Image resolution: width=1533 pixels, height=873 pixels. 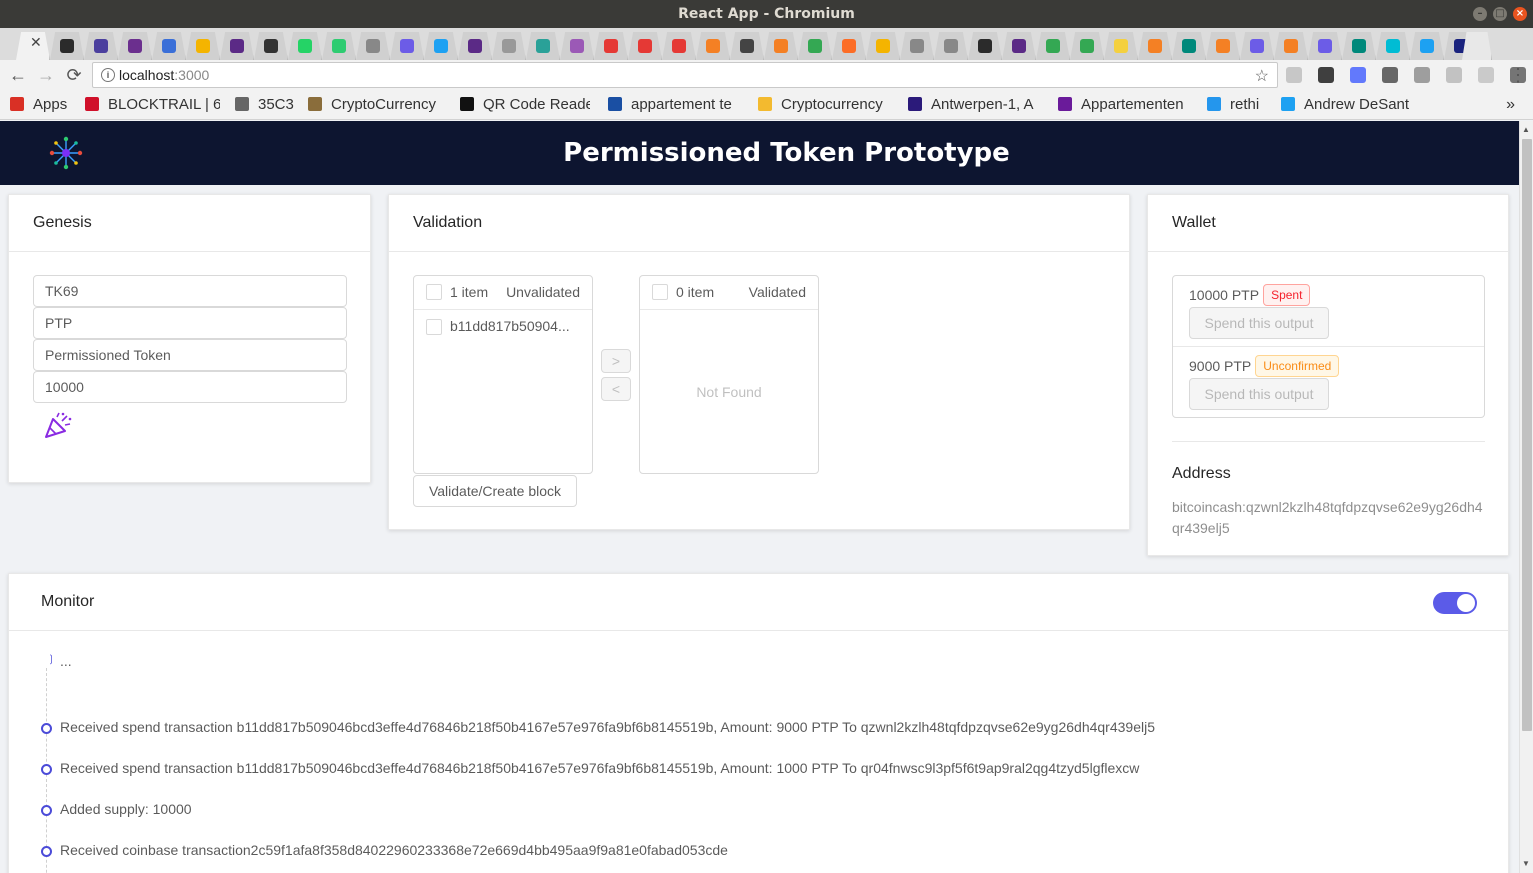 What do you see at coordinates (18, 75) in the screenshot?
I see `back-arrow-icon: ←` at bounding box center [18, 75].